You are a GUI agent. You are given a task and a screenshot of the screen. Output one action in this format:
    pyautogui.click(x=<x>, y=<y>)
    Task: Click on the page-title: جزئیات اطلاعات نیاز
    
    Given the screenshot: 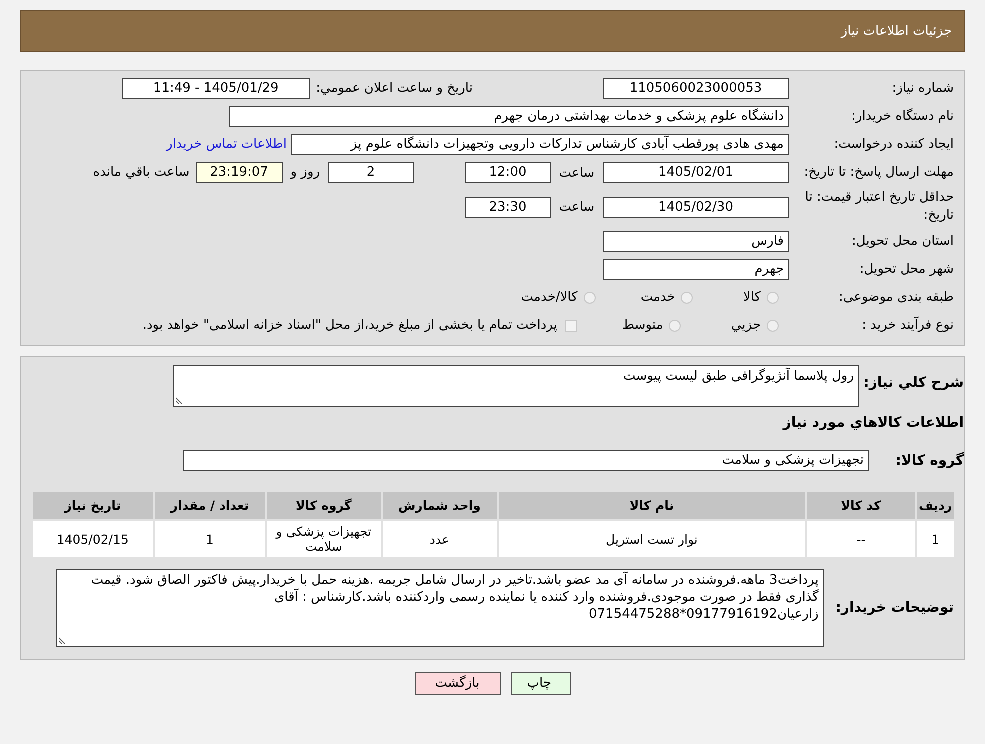 What is the action you would take?
    pyautogui.click(x=896, y=31)
    